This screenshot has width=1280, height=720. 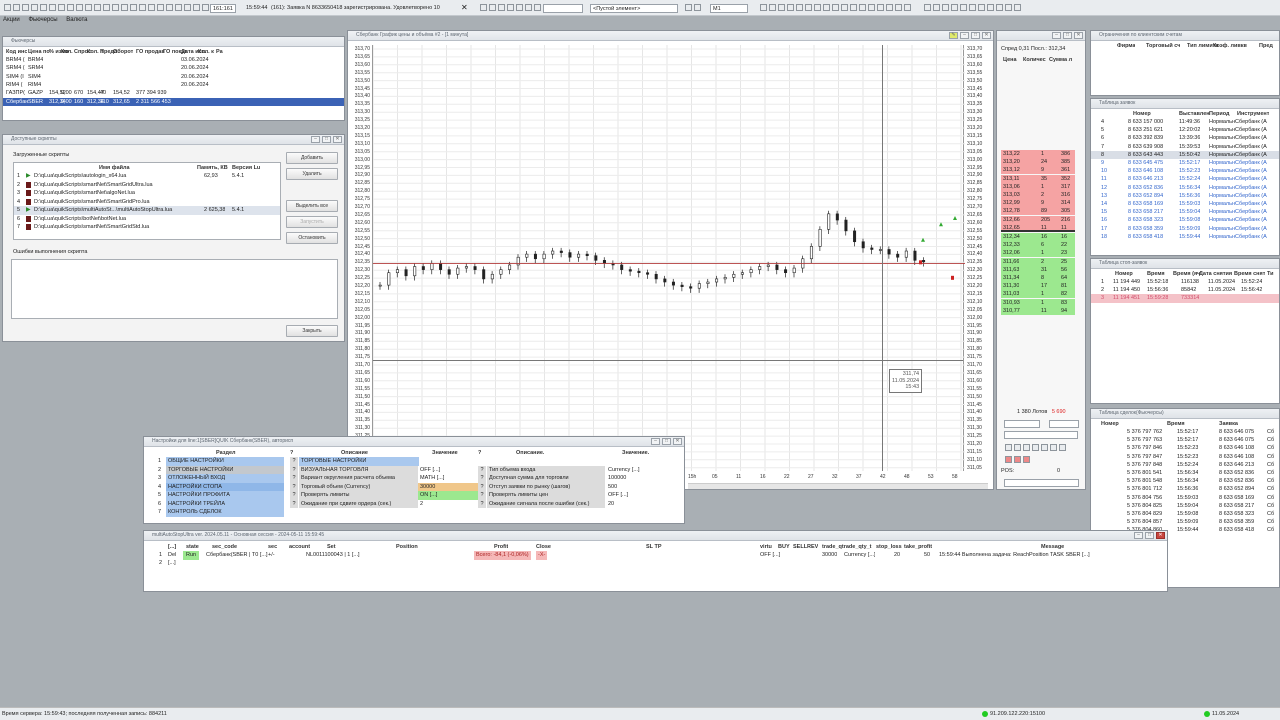 I want to click on table-row: SRM4 (SRM4 20.06.2024, so click(x=173, y=68).